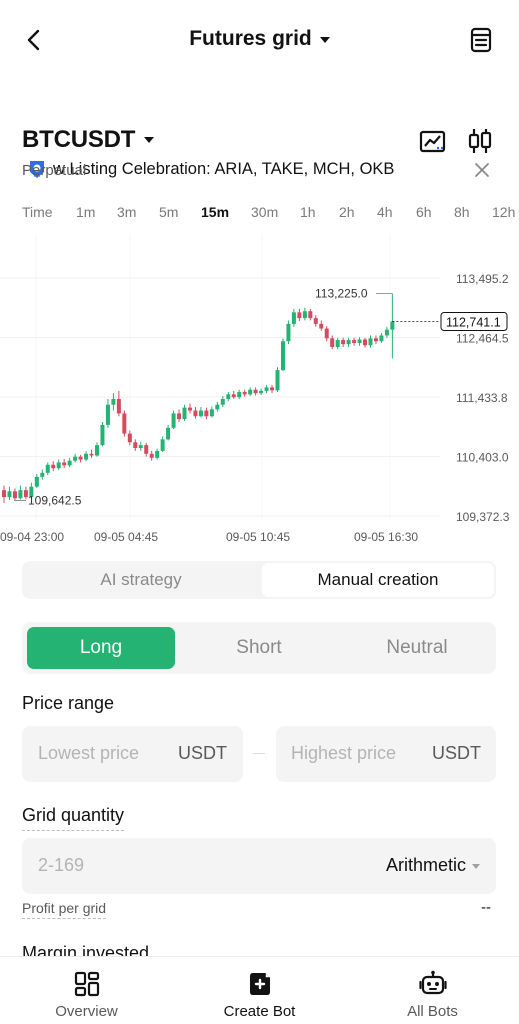 This screenshot has height=1024, width=519. I want to click on orders-button, so click(481, 40).